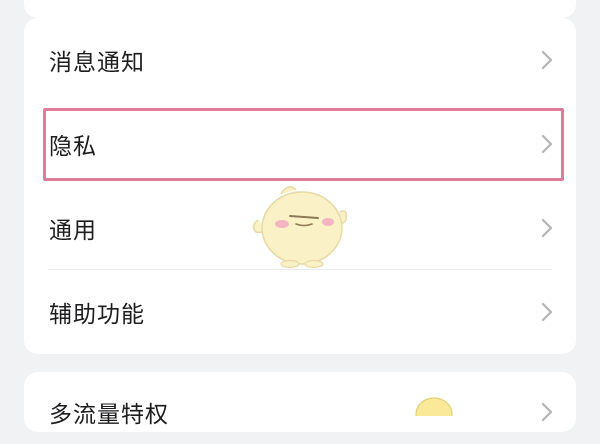 This screenshot has height=444, width=600. I want to click on settings-item-label: 通用, so click(73, 231).